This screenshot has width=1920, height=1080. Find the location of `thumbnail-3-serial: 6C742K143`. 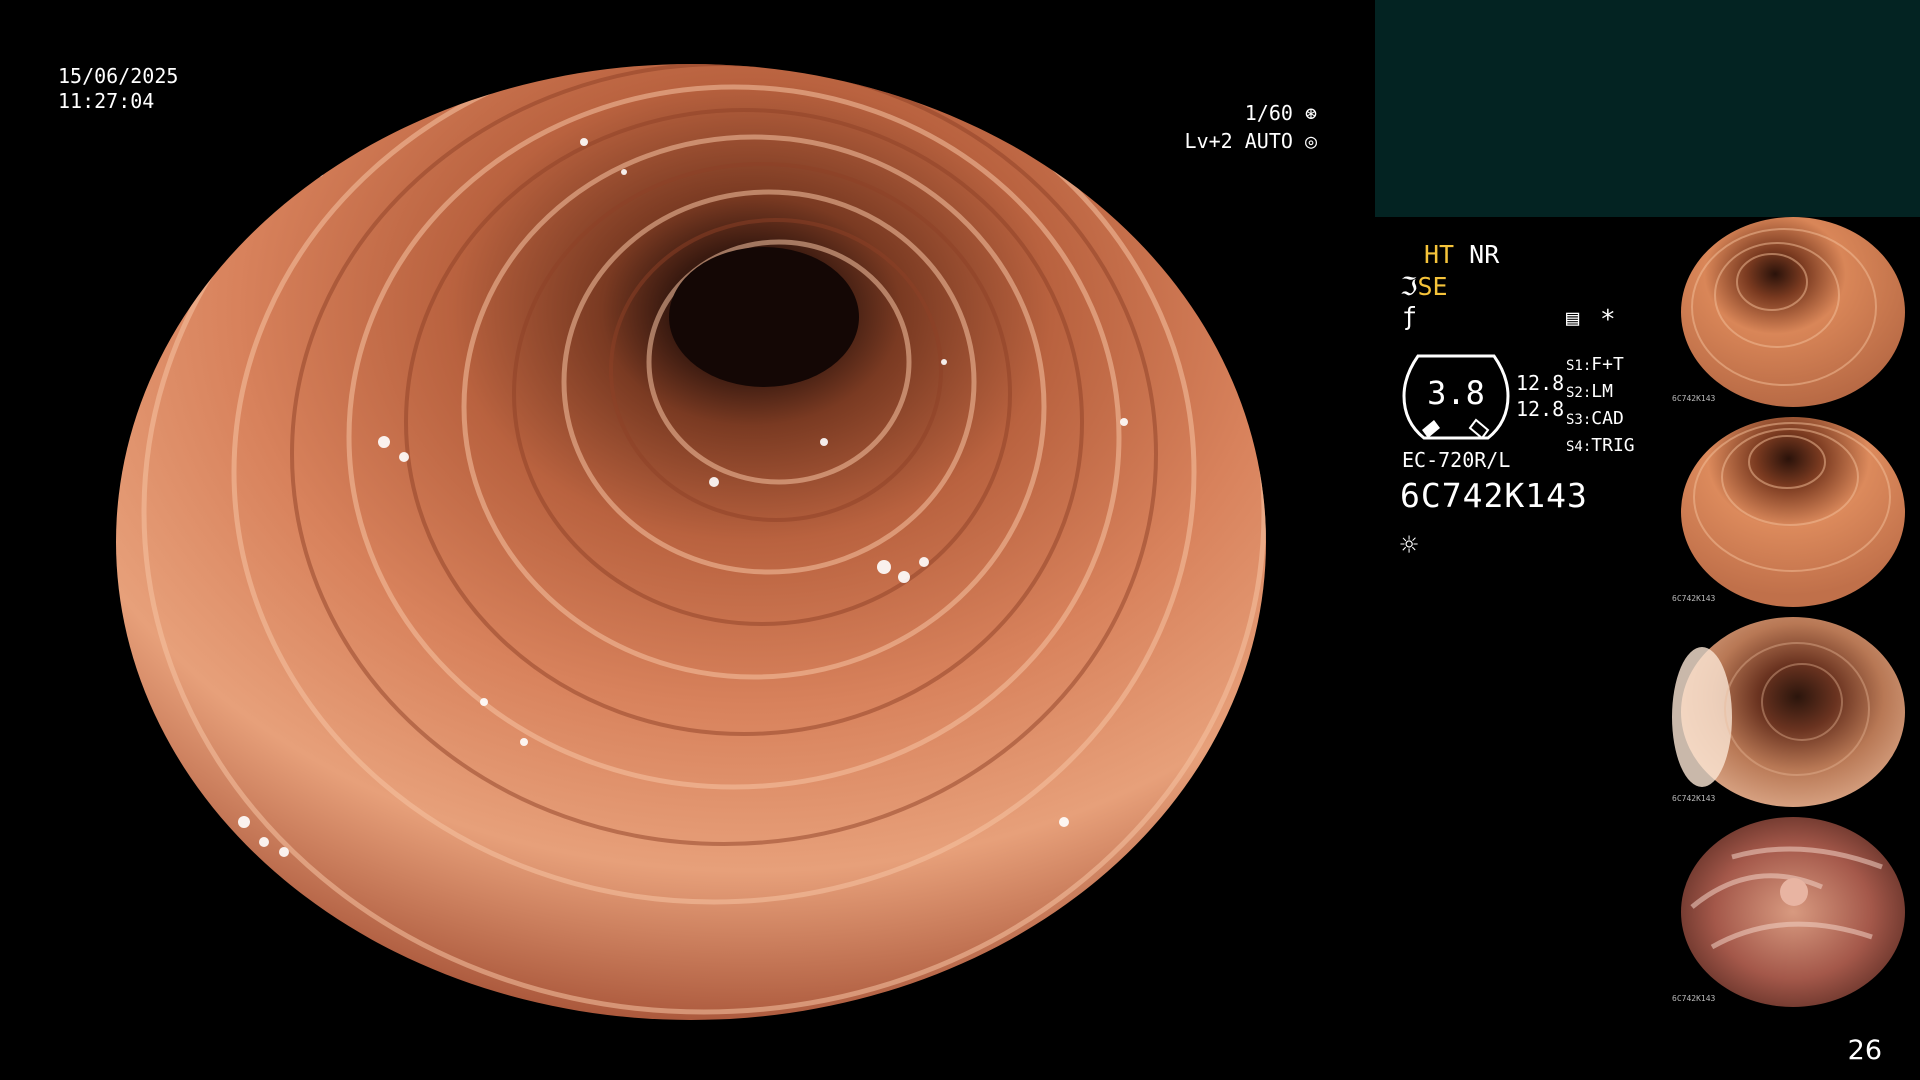

thumbnail-3-serial: 6C742K143 is located at coordinates (1694, 798).